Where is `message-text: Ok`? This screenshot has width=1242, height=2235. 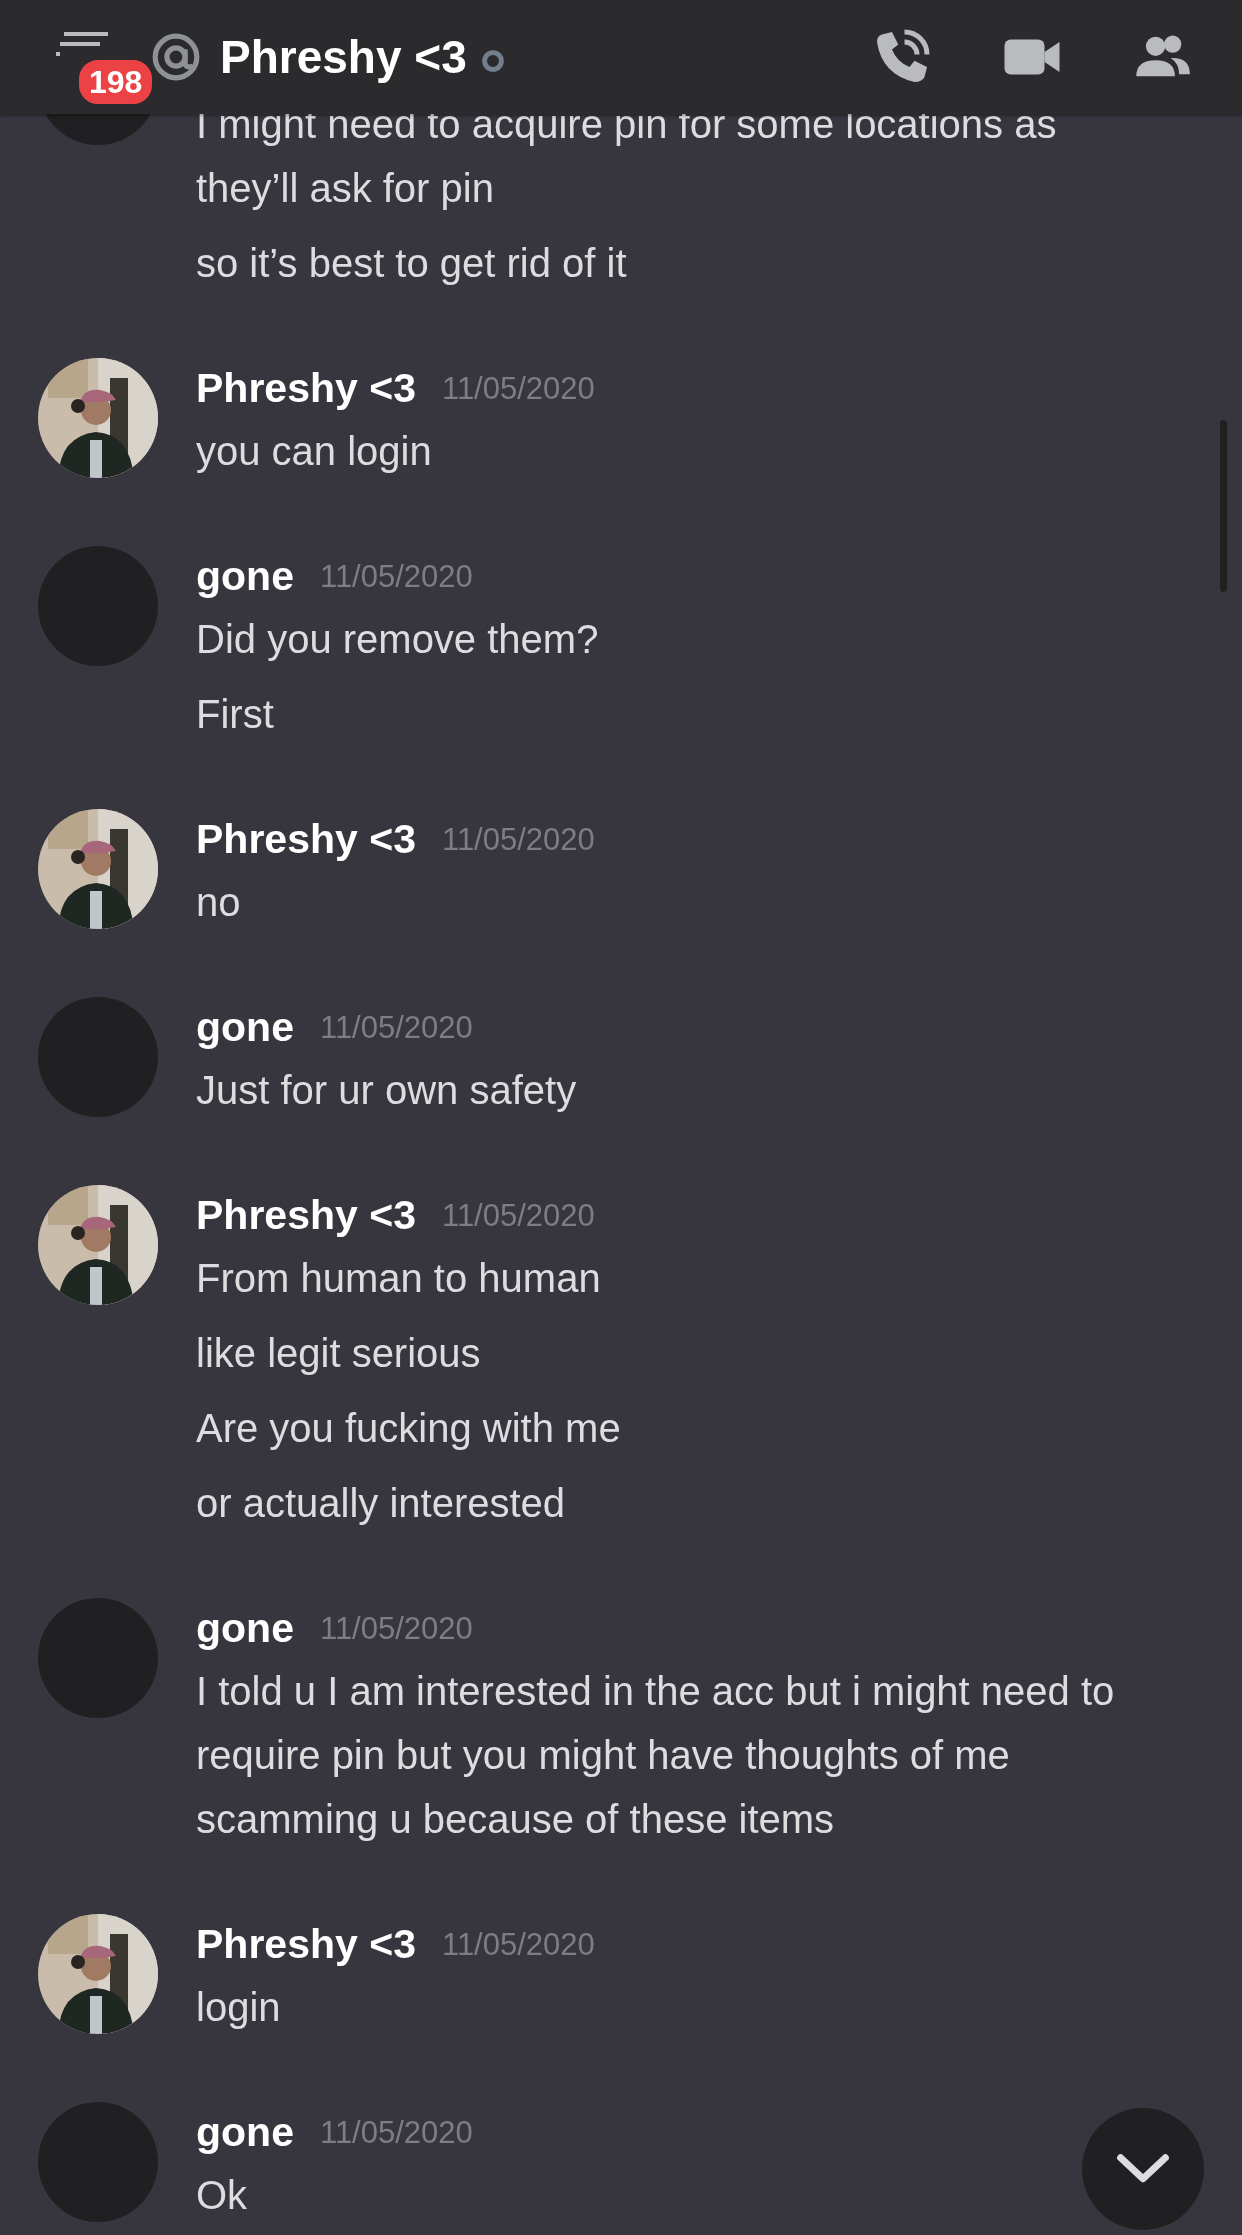
message-text: Ok is located at coordinates (222, 2195).